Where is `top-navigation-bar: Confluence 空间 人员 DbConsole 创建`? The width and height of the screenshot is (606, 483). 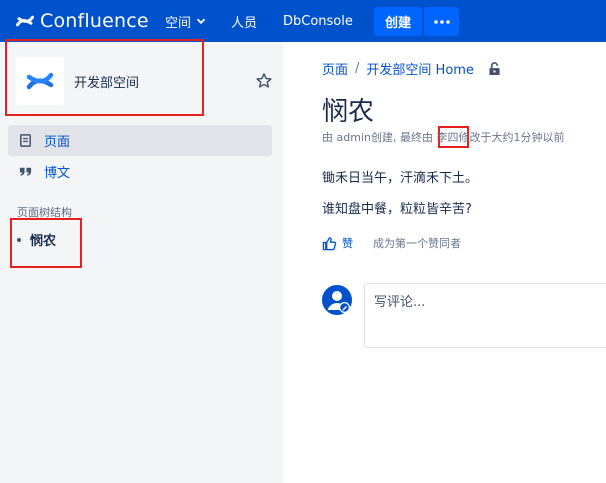 top-navigation-bar: Confluence 空间 人员 DbConsole 创建 is located at coordinates (303, 21).